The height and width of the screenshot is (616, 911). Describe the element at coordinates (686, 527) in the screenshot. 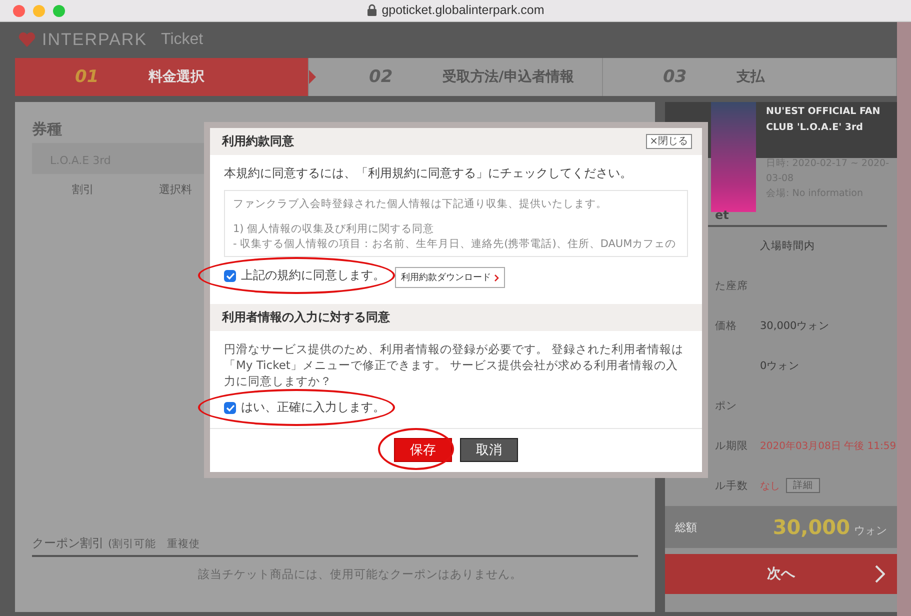

I see `total-label: 総額` at that location.